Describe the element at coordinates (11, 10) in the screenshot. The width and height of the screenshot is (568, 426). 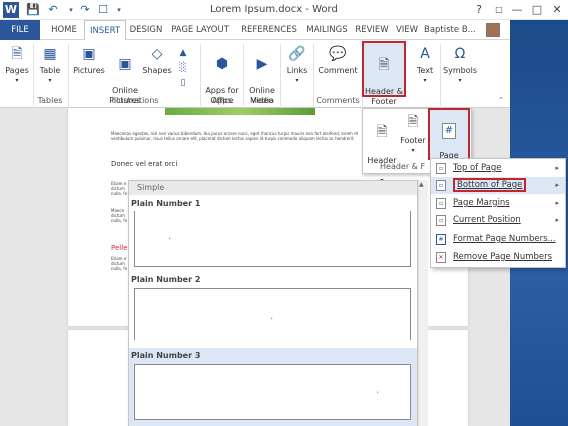
I see `word-app-icon: W` at that location.